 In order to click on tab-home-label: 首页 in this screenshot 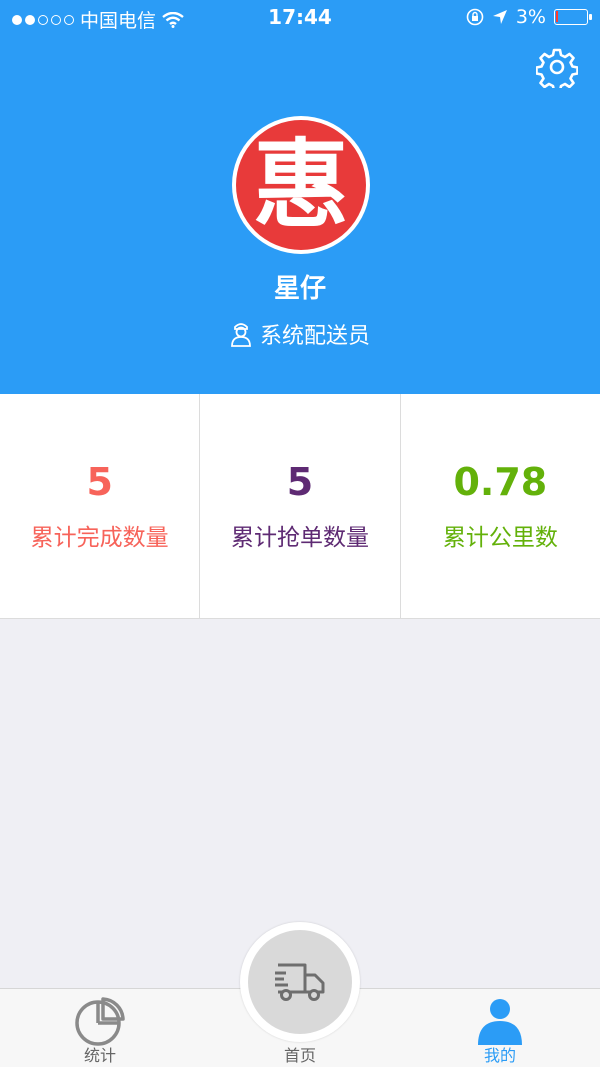, I will do `click(299, 1055)`.